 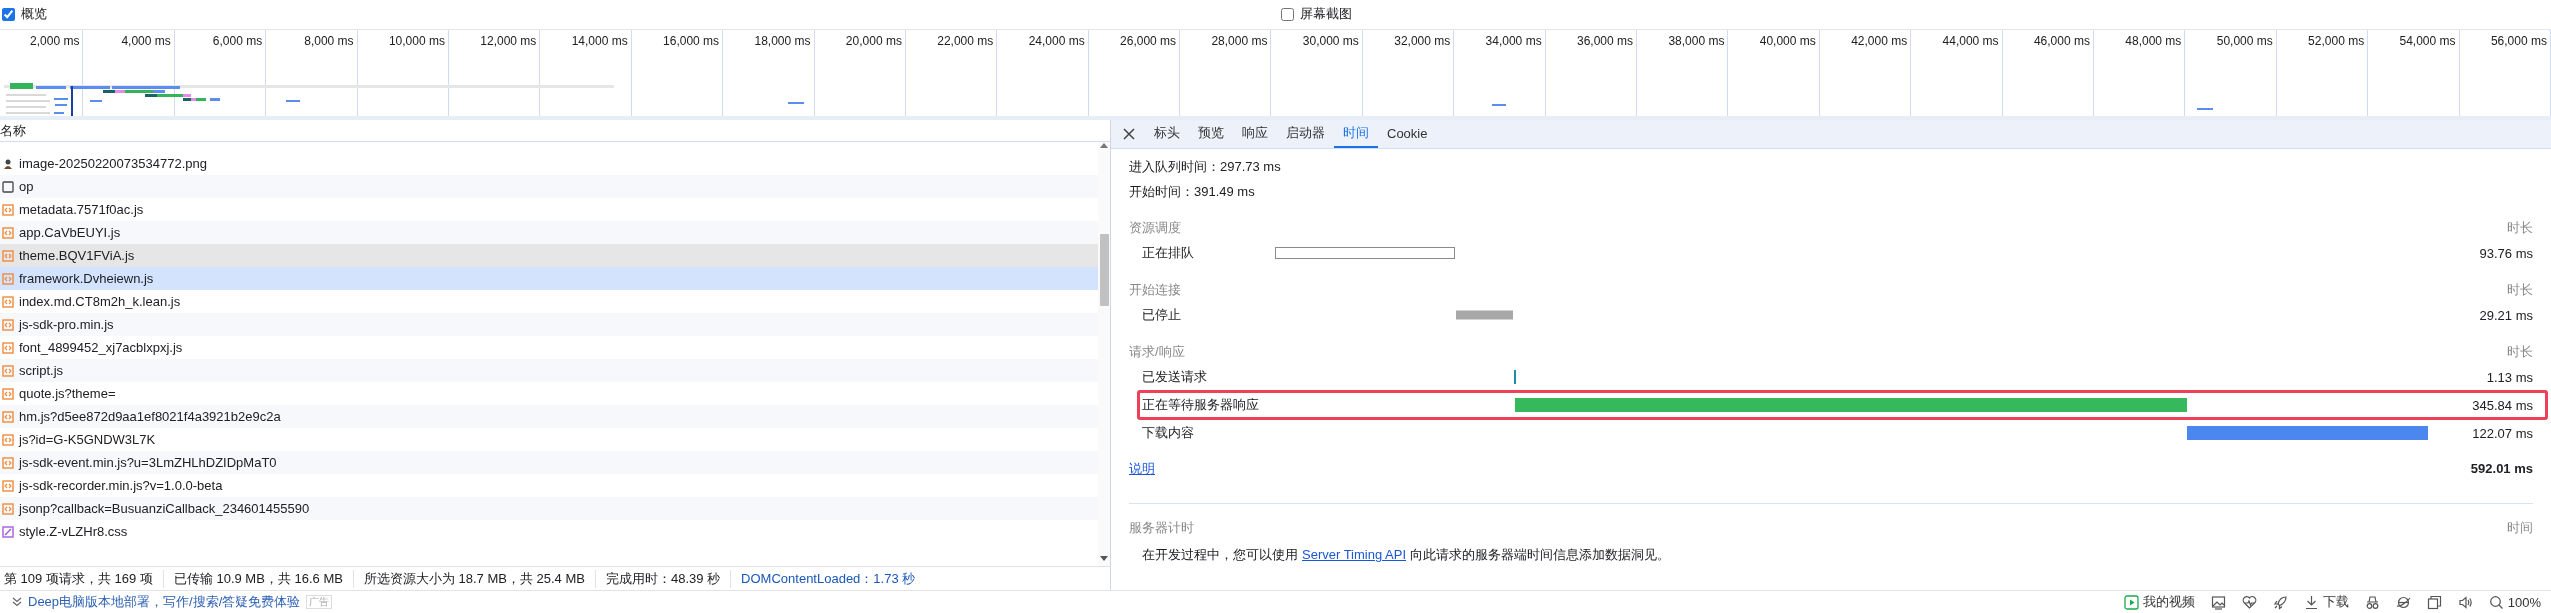 What do you see at coordinates (549, 439) in the screenshot?
I see `request-row: js?id=G-K5GNDW3L7K` at bounding box center [549, 439].